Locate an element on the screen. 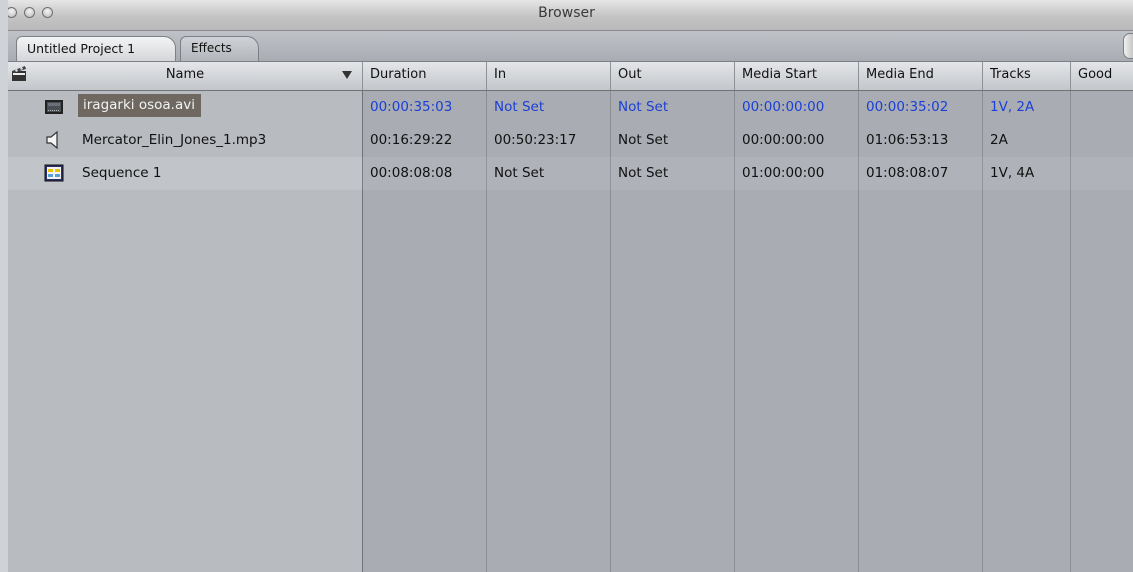 The image size is (1133, 572). sort-descending-icon is located at coordinates (347, 75).